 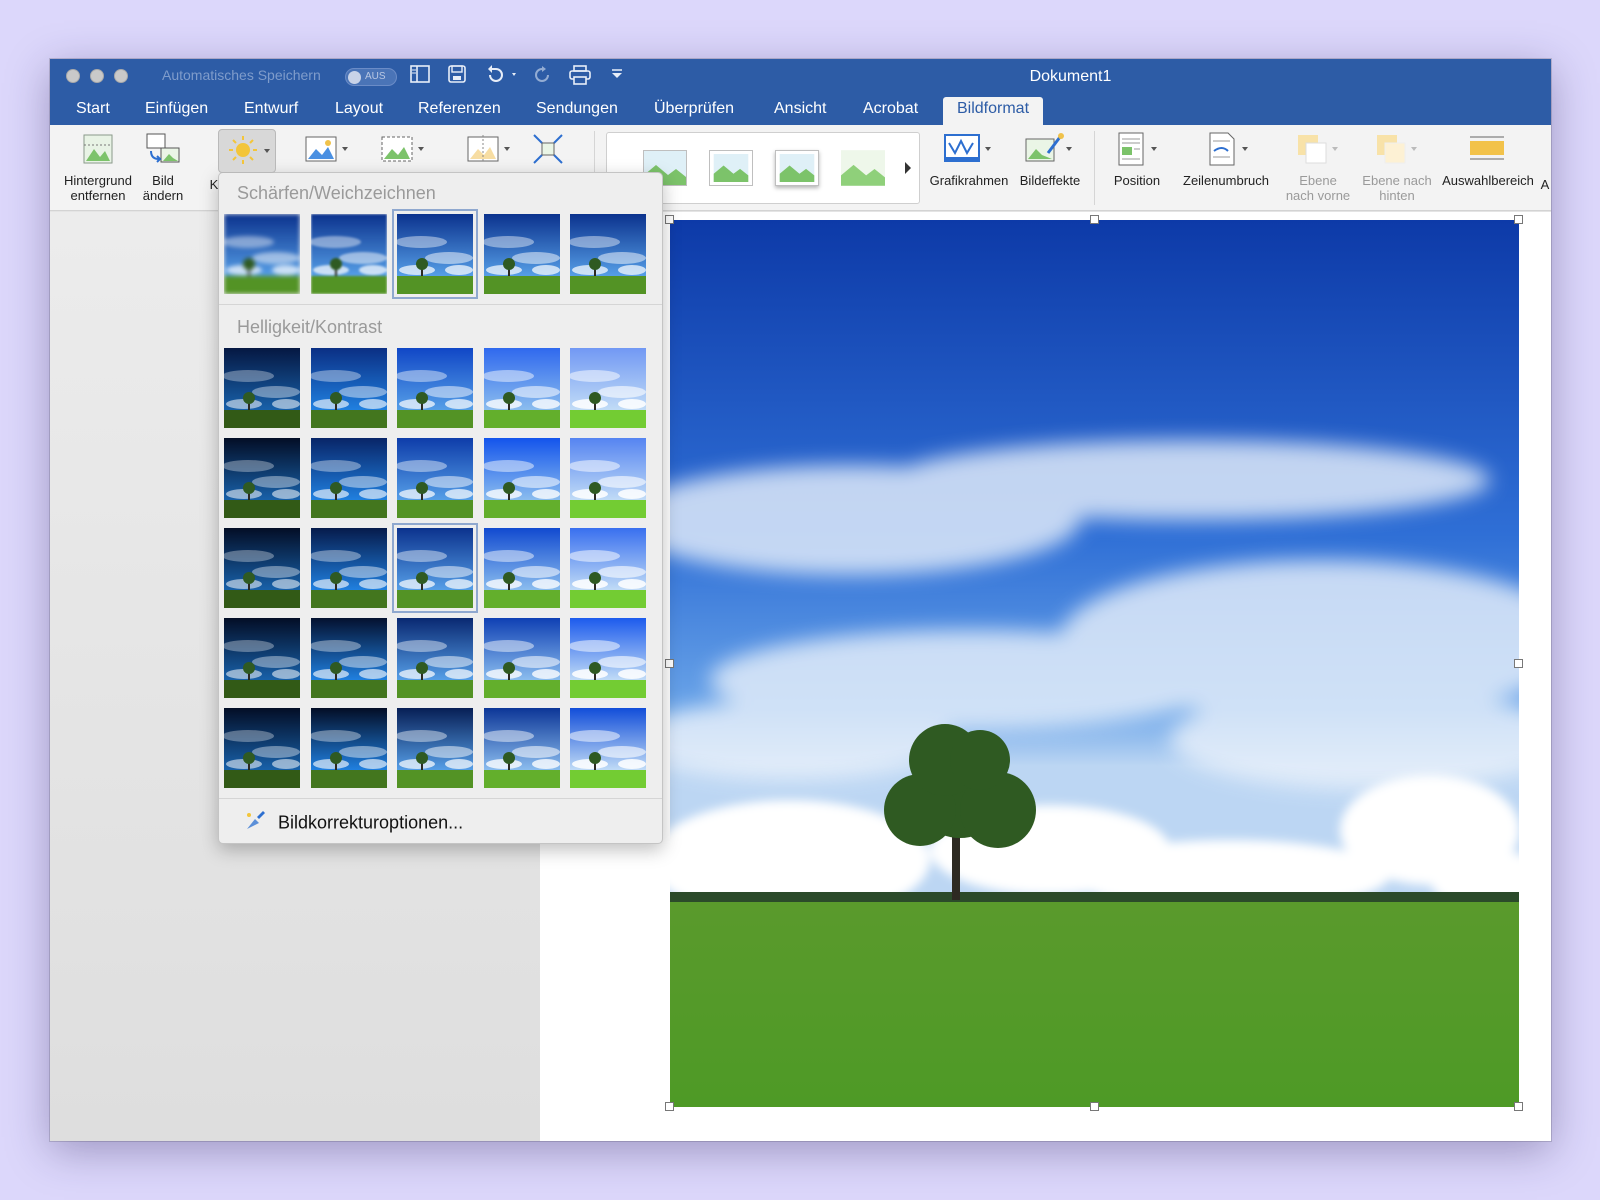 What do you see at coordinates (890, 111) in the screenshot?
I see `tab-acrobat: Acrobat` at bounding box center [890, 111].